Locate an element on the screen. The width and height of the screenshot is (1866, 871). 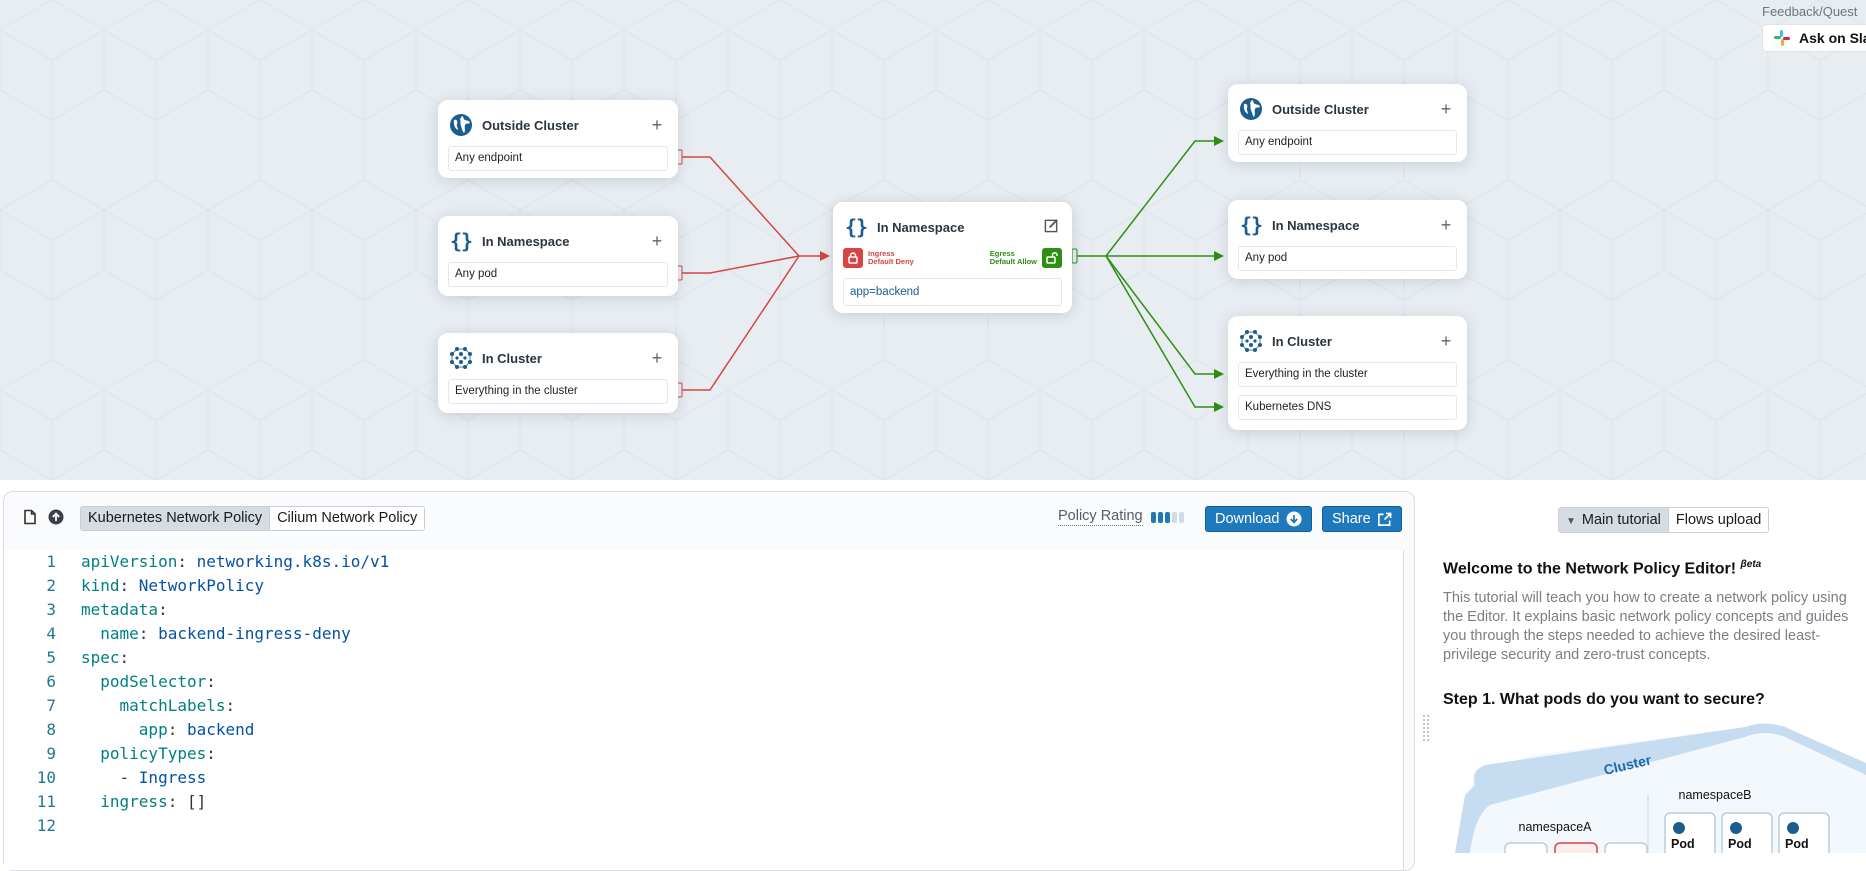
new-file-icon is located at coordinates (30, 517).